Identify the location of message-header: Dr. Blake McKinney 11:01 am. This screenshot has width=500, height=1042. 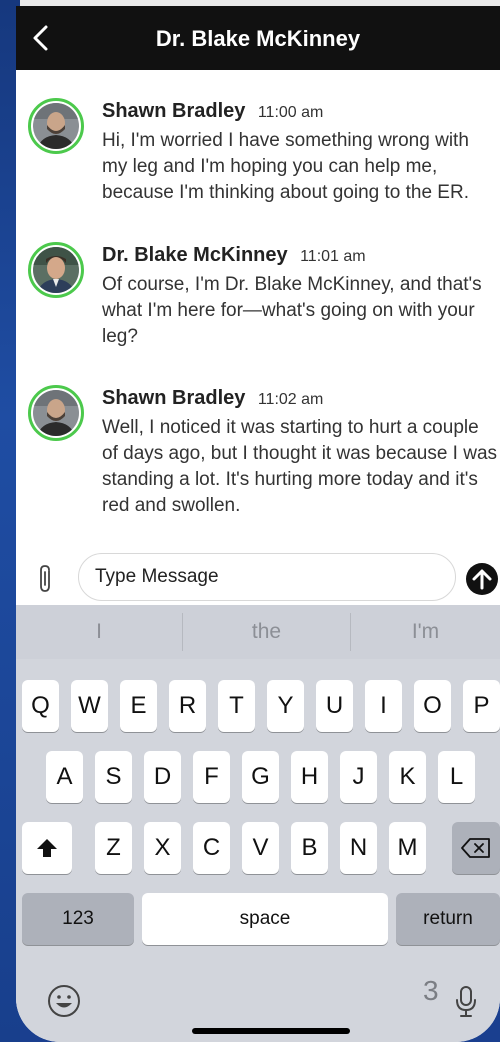
(234, 255).